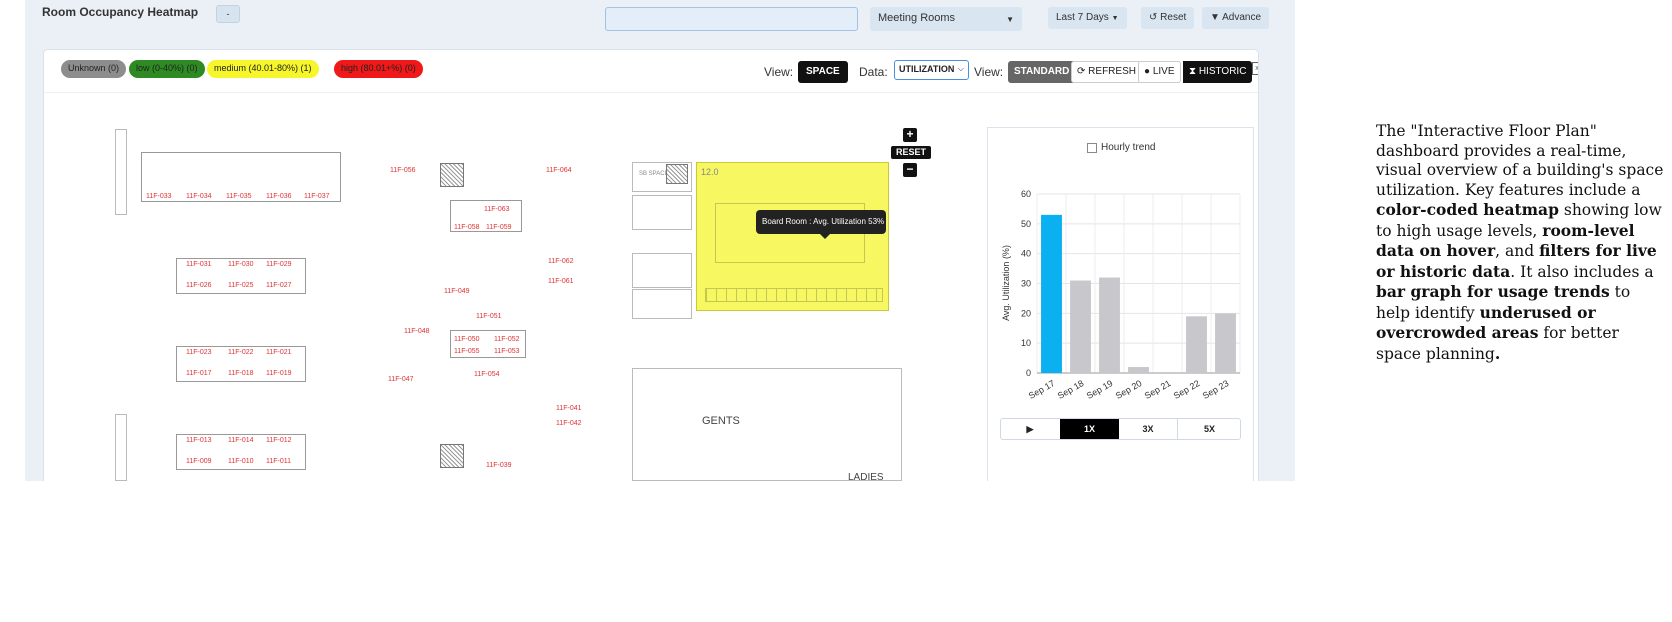 This screenshot has width=1672, height=622. I want to click on x-tick-label: Sep 22, so click(1187, 389).